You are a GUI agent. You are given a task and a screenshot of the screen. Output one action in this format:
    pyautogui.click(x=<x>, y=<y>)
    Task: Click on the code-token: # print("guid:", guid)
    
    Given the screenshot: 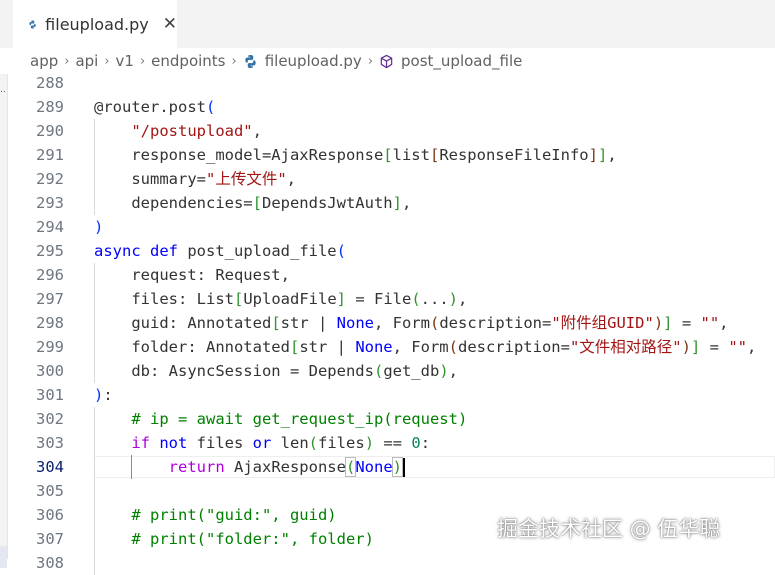 What is the action you would take?
    pyautogui.click(x=234, y=515)
    